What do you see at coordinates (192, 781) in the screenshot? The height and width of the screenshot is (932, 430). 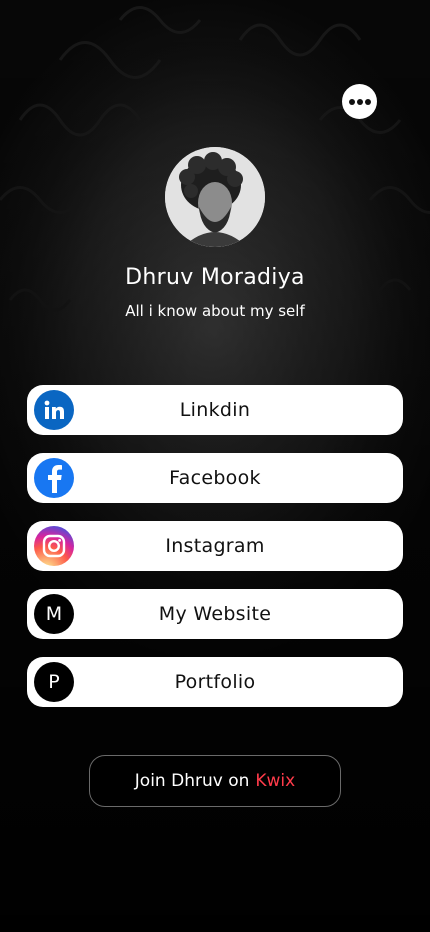 I see `join-prefix: Join Dhruv on` at bounding box center [192, 781].